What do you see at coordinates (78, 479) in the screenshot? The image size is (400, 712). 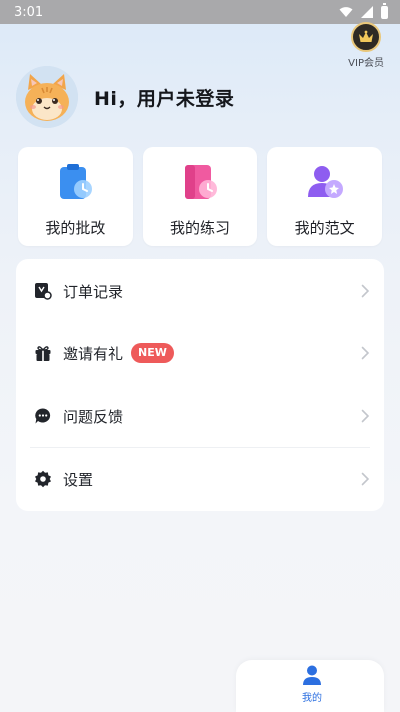 I see `menu-label-settings: 设置` at bounding box center [78, 479].